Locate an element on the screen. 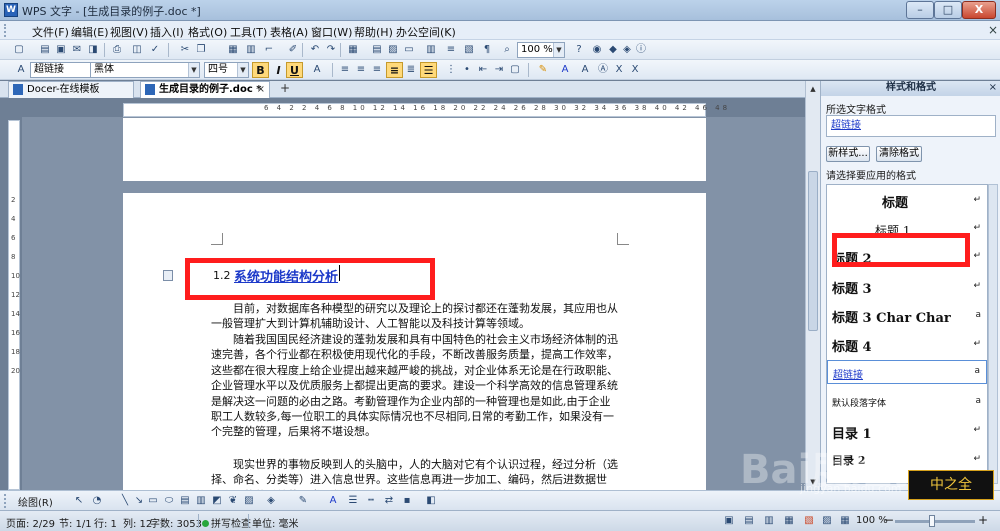 This screenshot has width=1000, height=531. menu-close-icon: × is located at coordinates (993, 30).